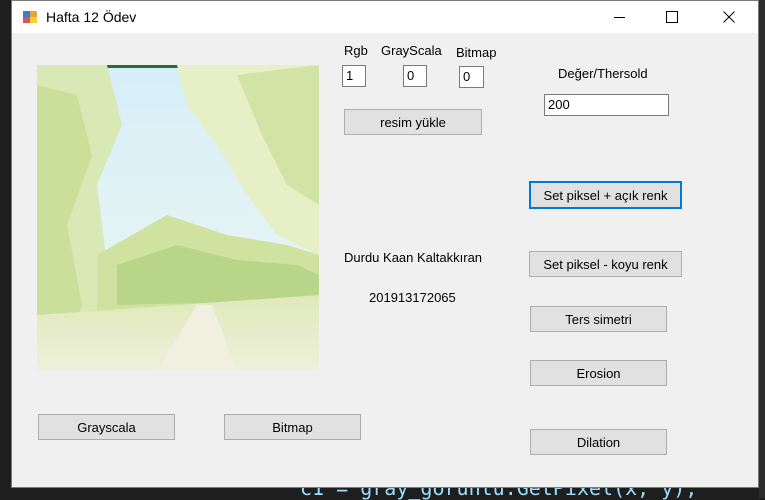 This screenshot has height=500, width=765. I want to click on close-icon, so click(729, 17).